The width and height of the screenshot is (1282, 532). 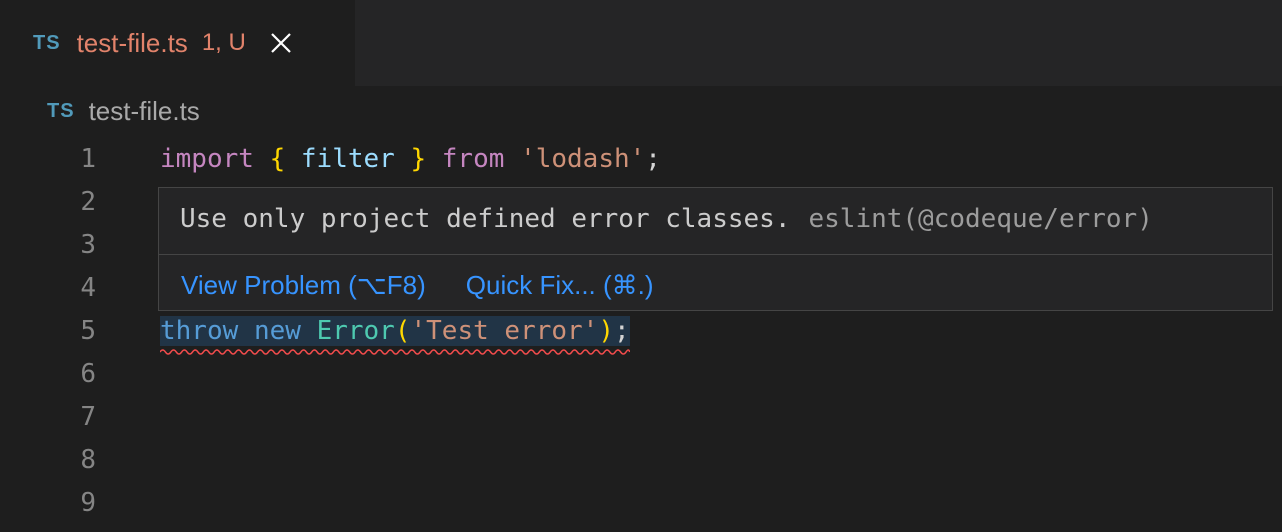 I want to click on tab-label: test-file.ts, so click(x=132, y=42).